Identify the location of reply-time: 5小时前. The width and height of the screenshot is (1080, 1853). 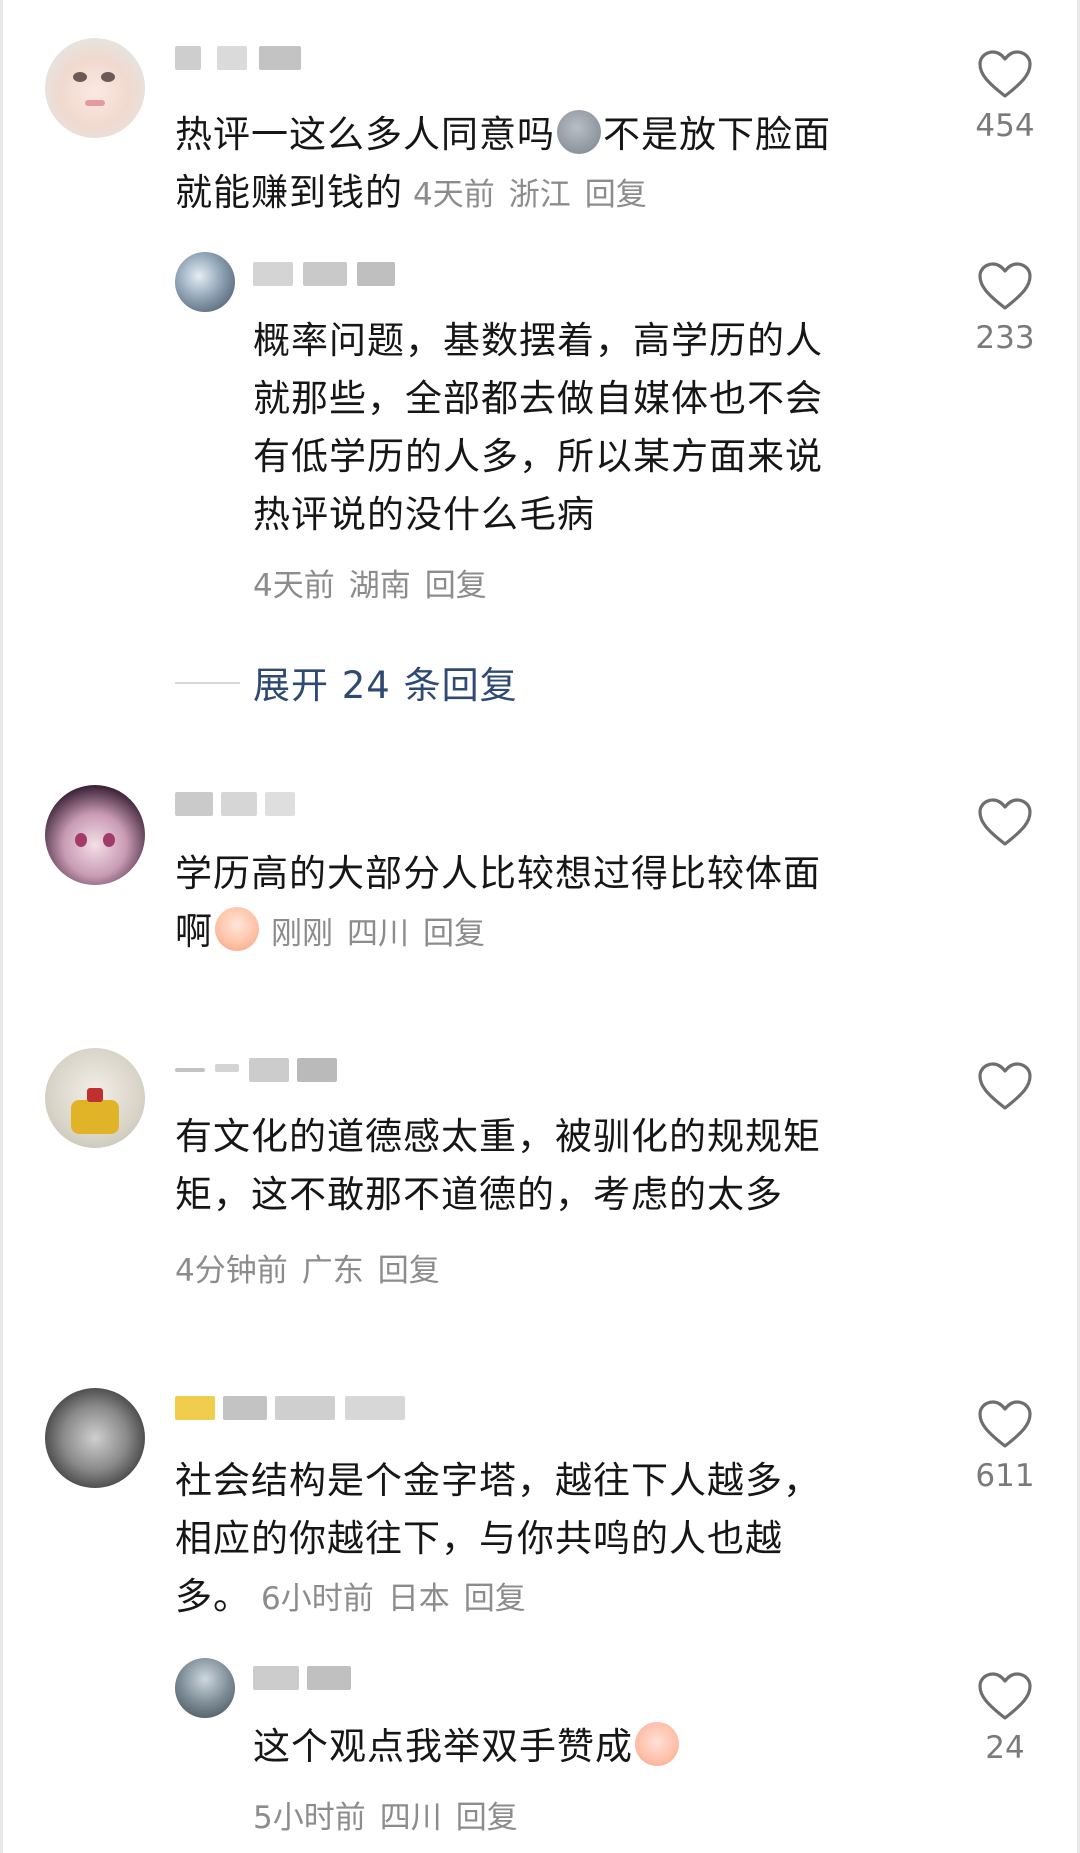
(309, 1818).